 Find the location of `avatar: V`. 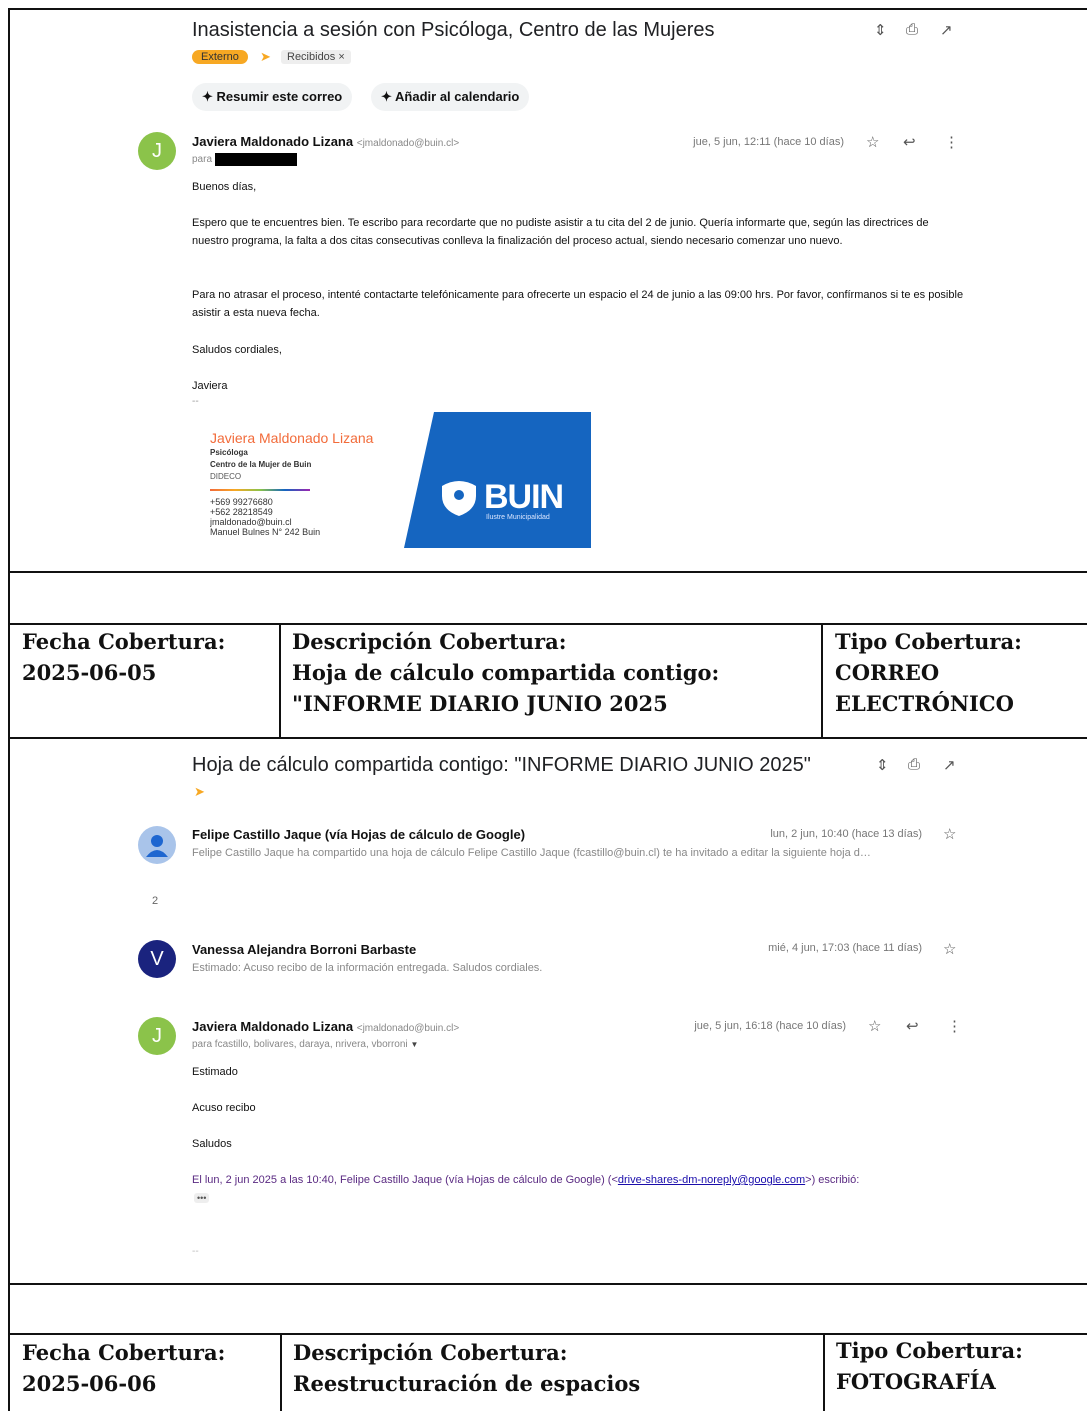

avatar: V is located at coordinates (157, 959).